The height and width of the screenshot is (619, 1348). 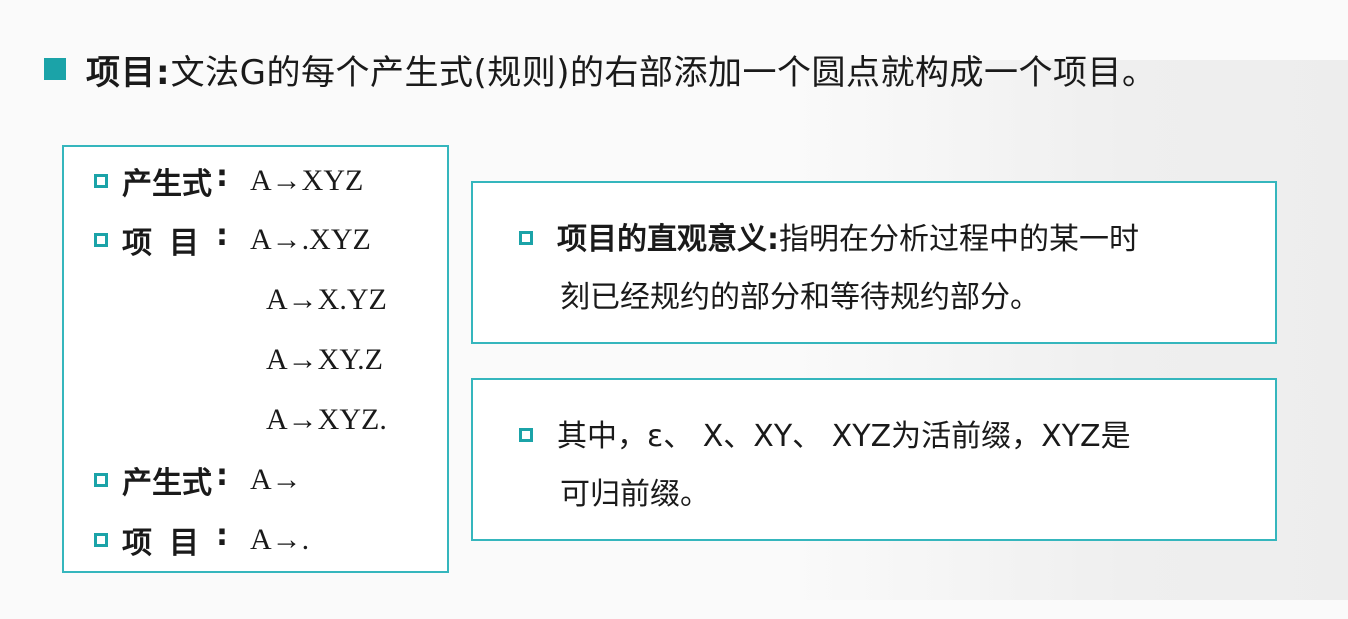 What do you see at coordinates (668, 239) in the screenshot?
I see `intuitive-meaning-heading: 项目的直观意义:` at bounding box center [668, 239].